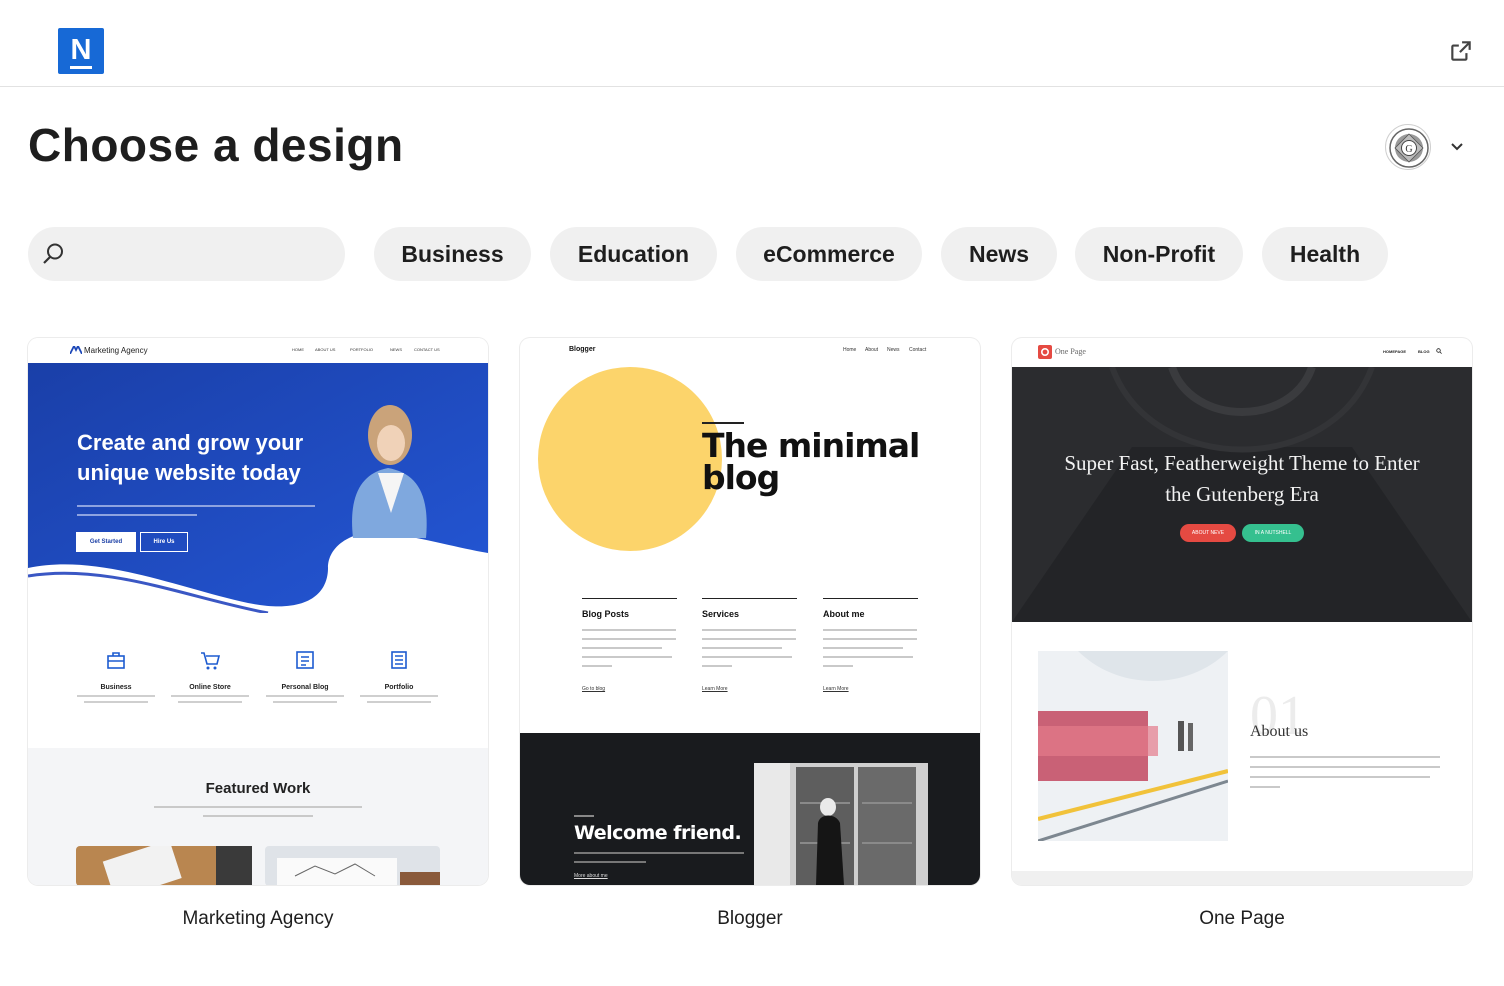 This screenshot has height=986, width=1504. Describe the element at coordinates (258, 919) in the screenshot. I see `design-name: Marketing Agency` at that location.